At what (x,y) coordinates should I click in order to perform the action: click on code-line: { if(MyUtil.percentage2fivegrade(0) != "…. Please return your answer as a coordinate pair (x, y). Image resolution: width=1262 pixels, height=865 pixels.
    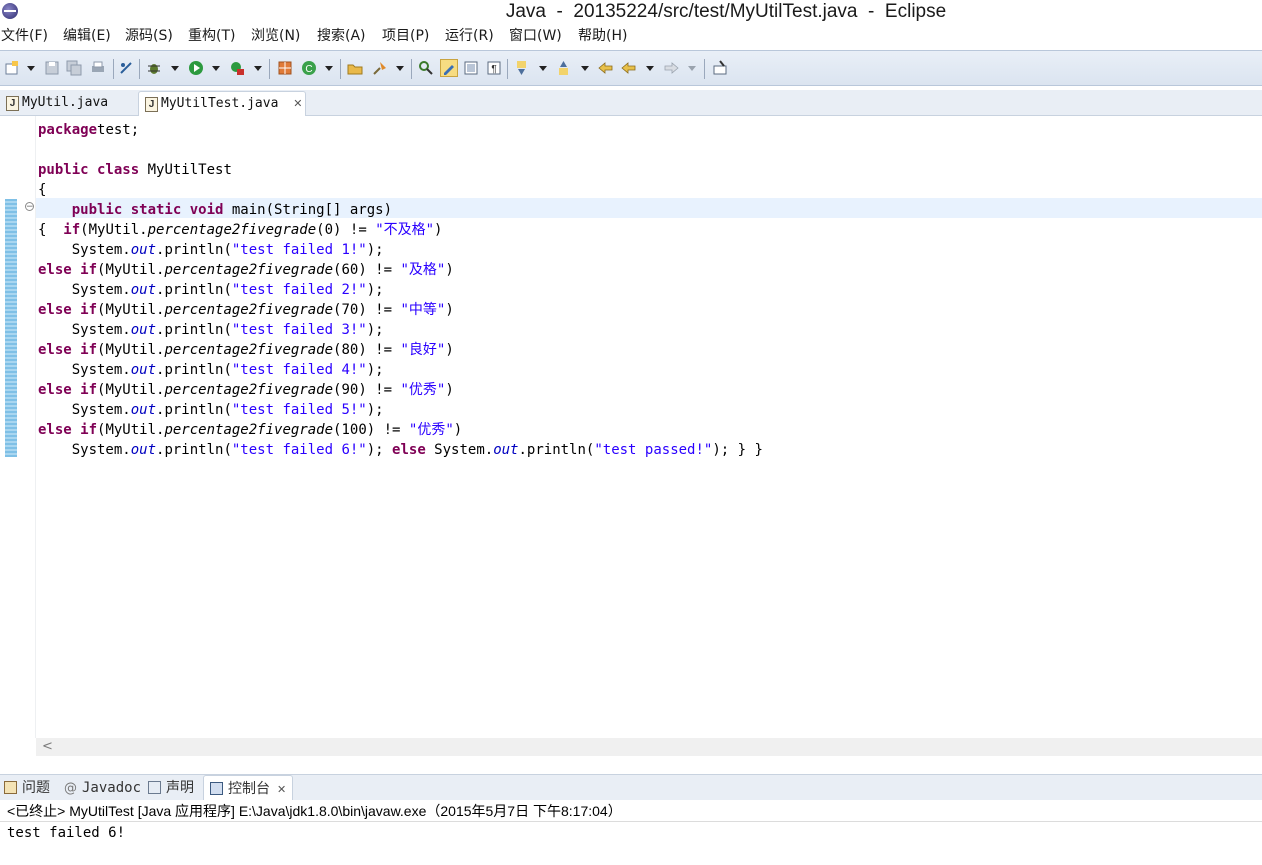
    Looking at the image, I should click on (400, 230).